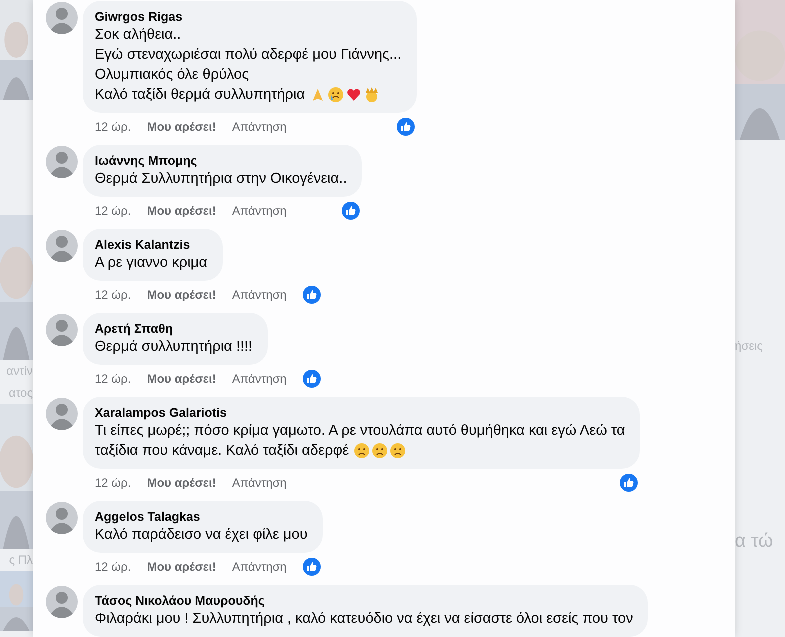 The height and width of the screenshot is (637, 785). Describe the element at coordinates (354, 95) in the screenshot. I see `heart-icon` at that location.